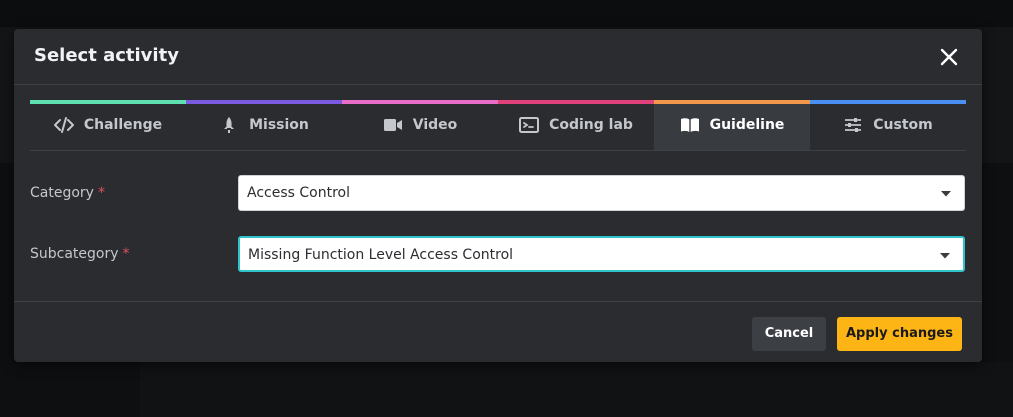 The height and width of the screenshot is (417, 1013). What do you see at coordinates (853, 125) in the screenshot?
I see `sliders-icon` at bounding box center [853, 125].